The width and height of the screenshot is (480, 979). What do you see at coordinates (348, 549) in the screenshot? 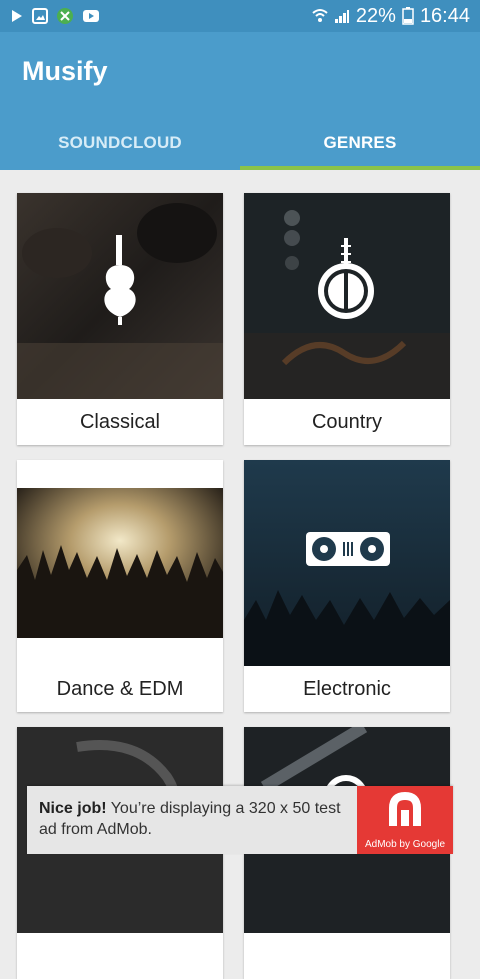
I see `turntable-icon` at bounding box center [348, 549].